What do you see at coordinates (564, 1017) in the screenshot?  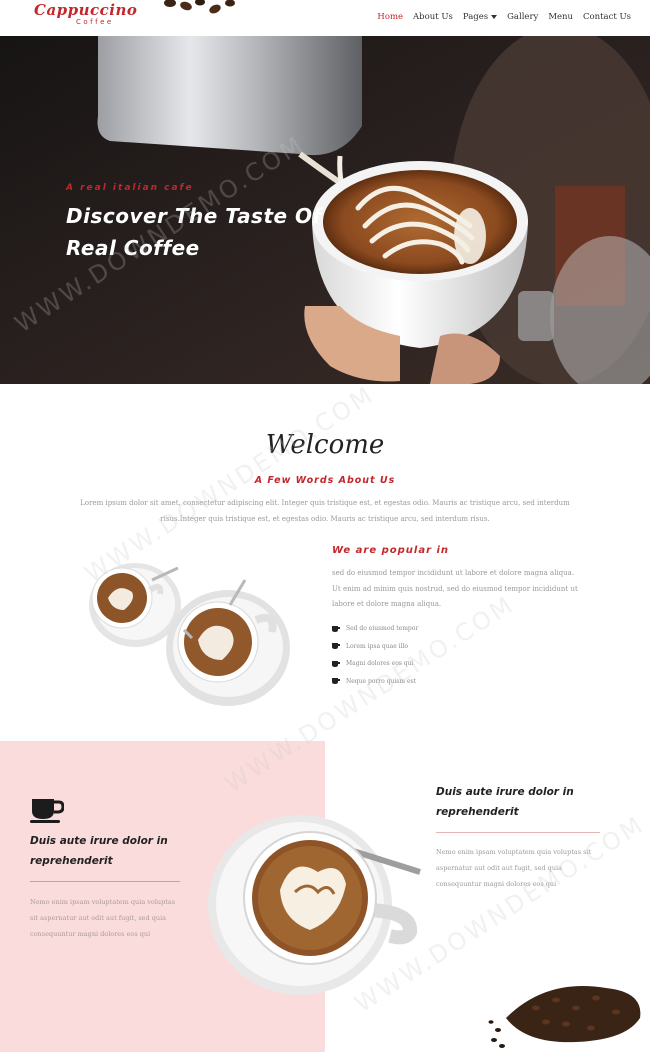 I see `coffee-beans-pile-image` at bounding box center [564, 1017].